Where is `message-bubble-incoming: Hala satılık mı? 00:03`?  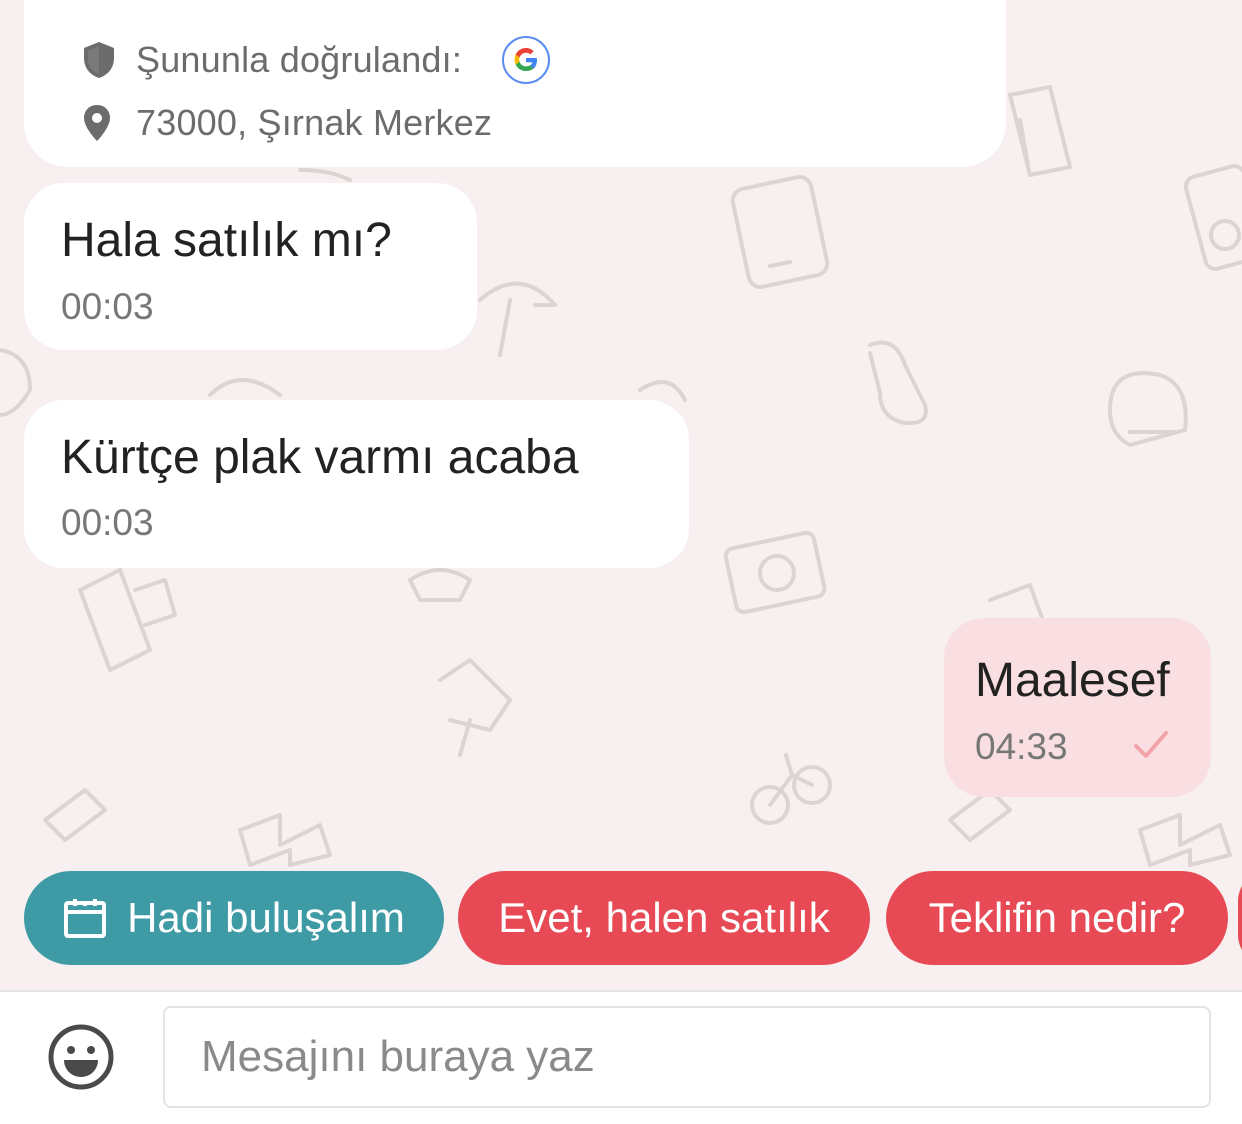 message-bubble-incoming: Hala satılık mı? 00:03 is located at coordinates (250, 266).